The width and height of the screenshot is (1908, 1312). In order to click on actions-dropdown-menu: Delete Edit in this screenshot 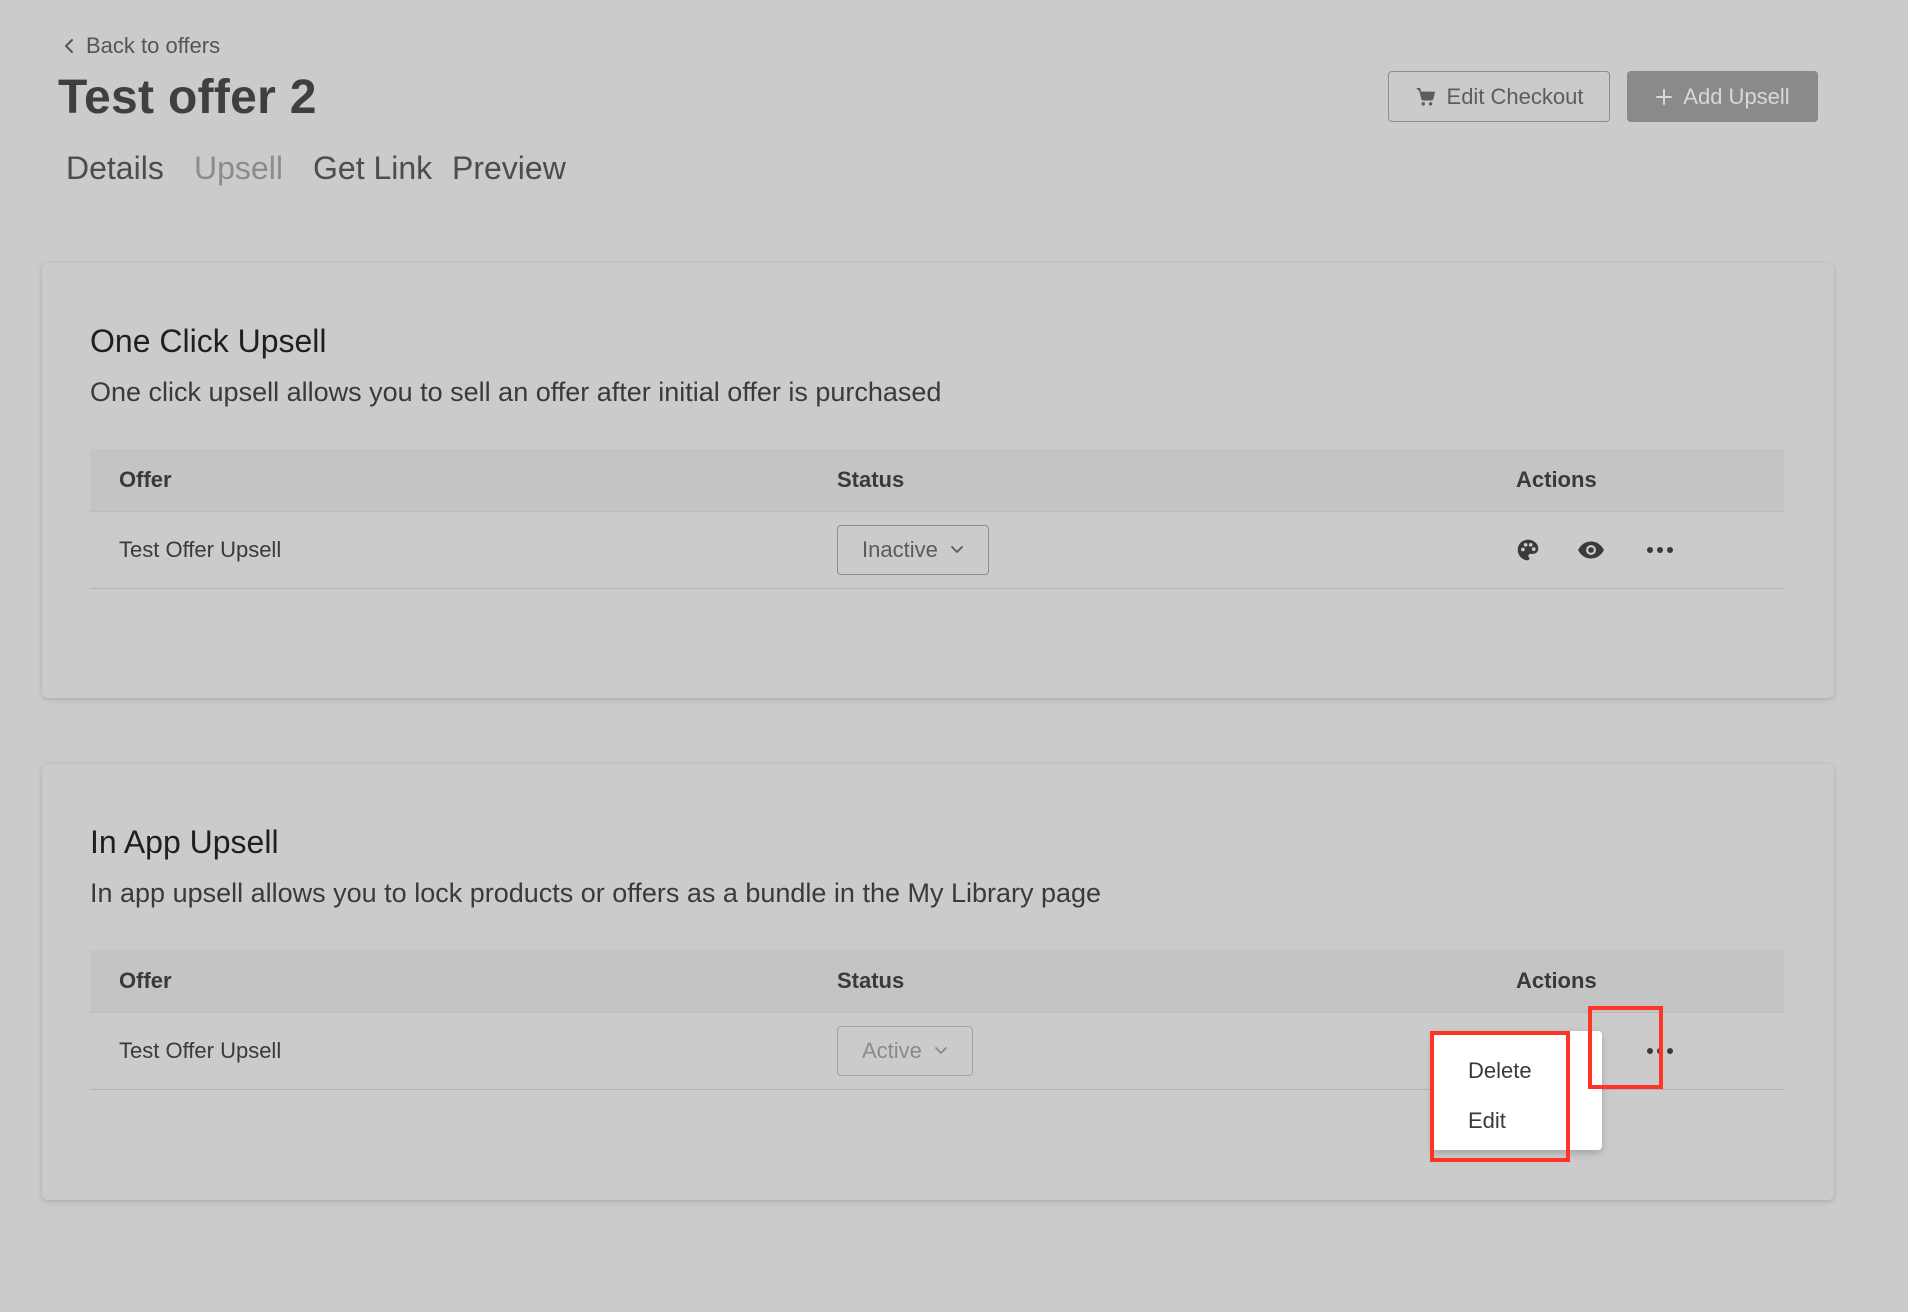, I will do `click(1517, 1090)`.